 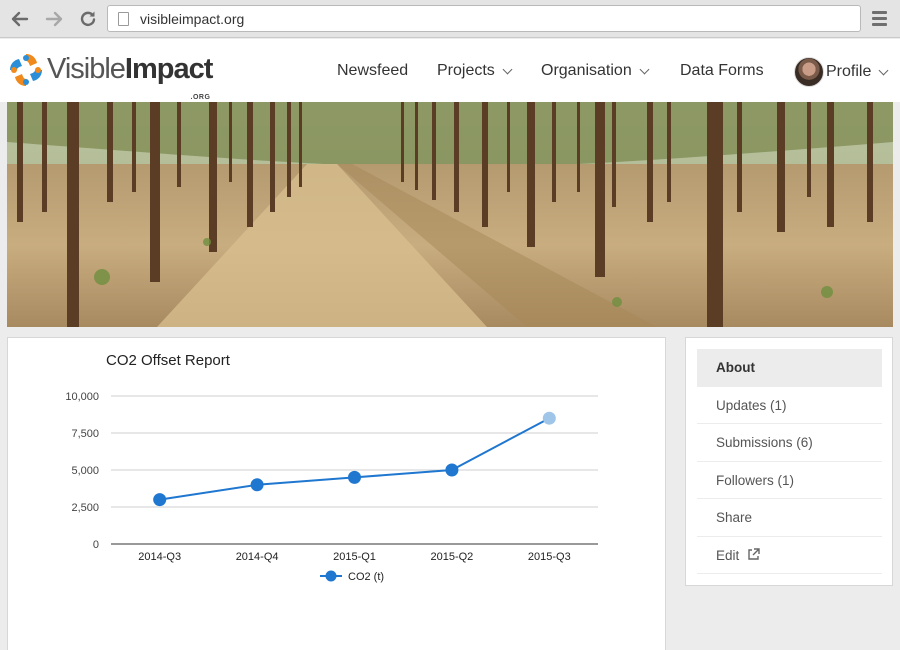 I want to click on x-tick-label: 2015-Q2, so click(x=451, y=557).